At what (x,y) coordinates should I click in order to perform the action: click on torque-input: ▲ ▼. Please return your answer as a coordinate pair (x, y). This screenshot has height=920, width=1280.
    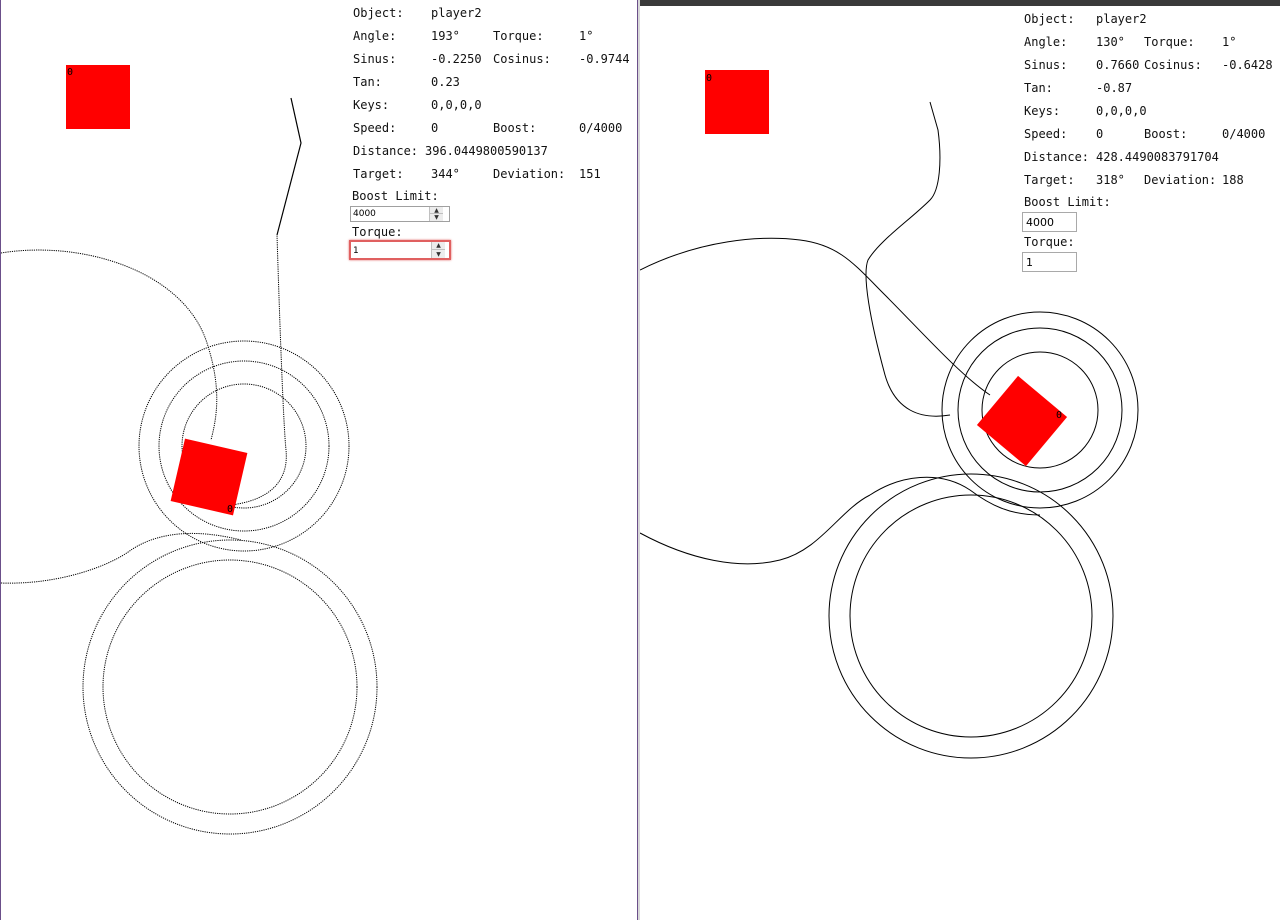
    Looking at the image, I should click on (400, 250).